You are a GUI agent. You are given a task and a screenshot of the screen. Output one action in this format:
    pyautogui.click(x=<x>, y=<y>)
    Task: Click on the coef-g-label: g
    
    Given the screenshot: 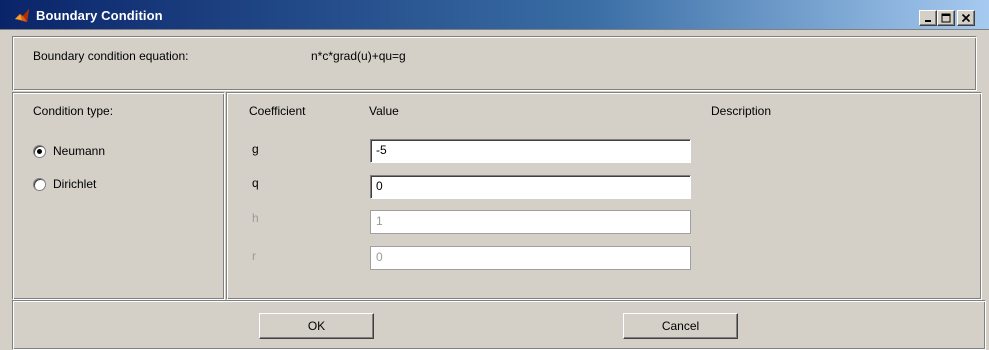 What is the action you would take?
    pyautogui.click(x=255, y=149)
    